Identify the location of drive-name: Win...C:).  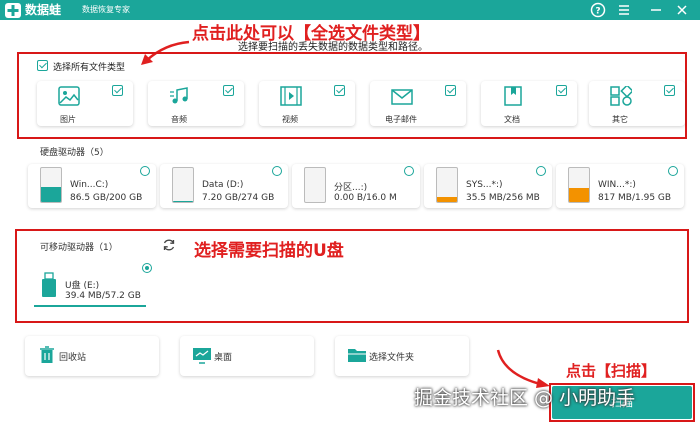
(89, 185).